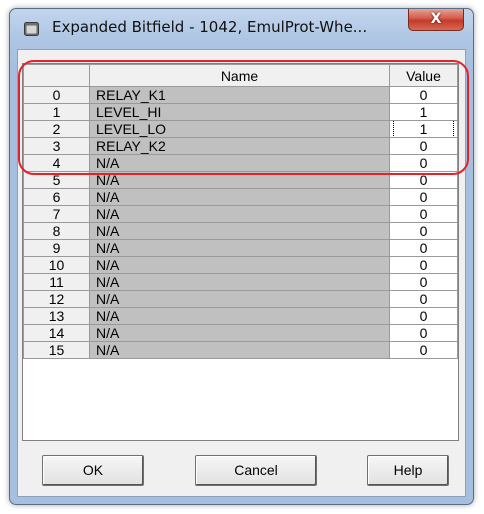 Image resolution: width=484 pixels, height=514 pixels. What do you see at coordinates (56, 197) in the screenshot?
I see `row-index-cell: 6` at bounding box center [56, 197].